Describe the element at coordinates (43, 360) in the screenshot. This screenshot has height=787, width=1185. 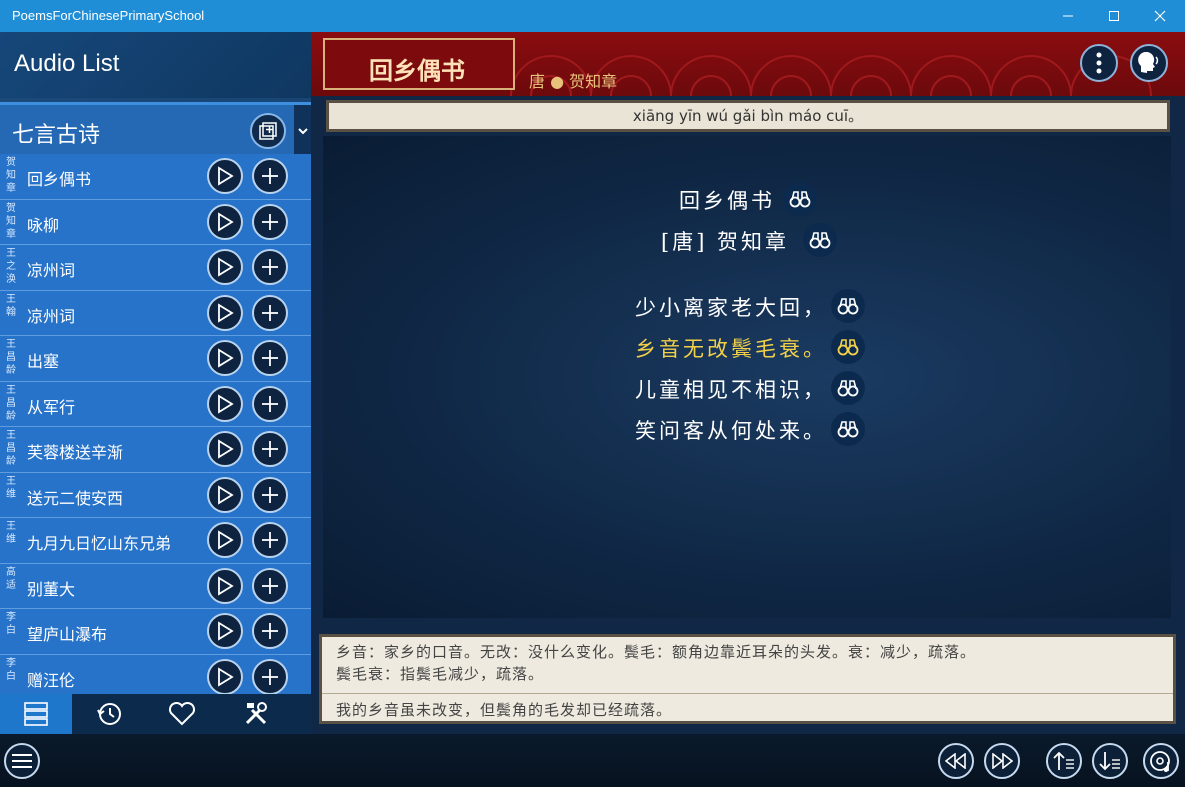
I see `list-item-title: 出塞` at that location.